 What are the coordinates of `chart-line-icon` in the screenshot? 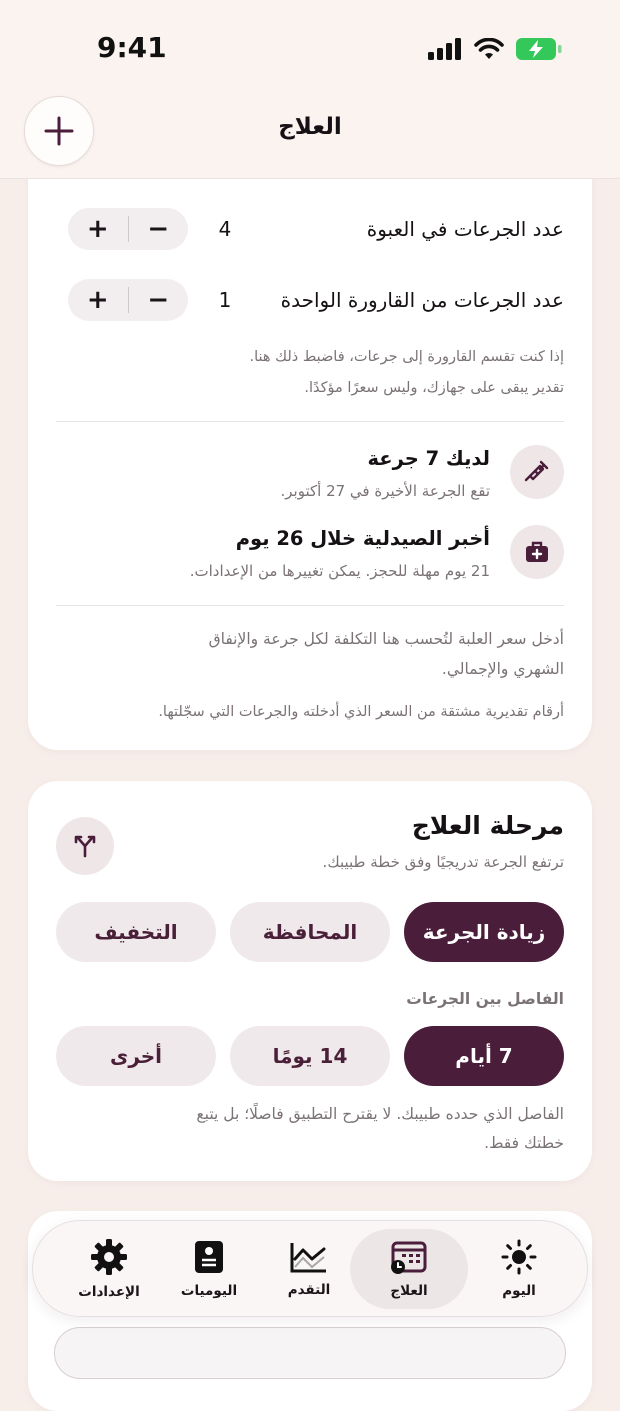 It's located at (308, 1257).